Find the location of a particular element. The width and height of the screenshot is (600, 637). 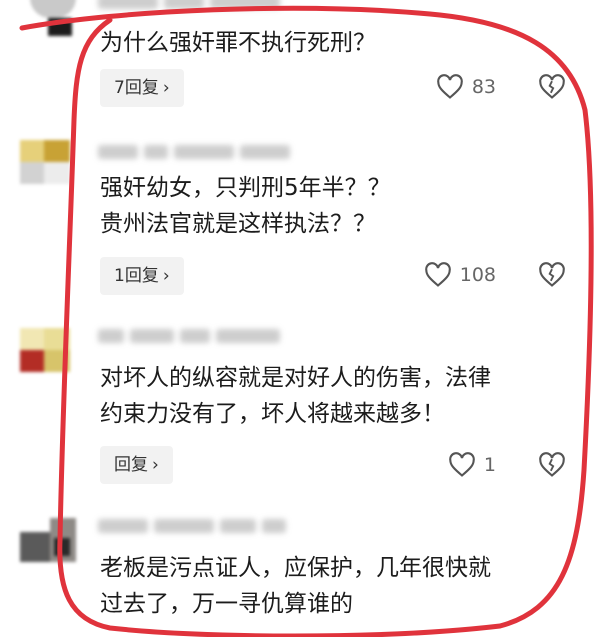

reply-button: 回复 › is located at coordinates (136, 465).